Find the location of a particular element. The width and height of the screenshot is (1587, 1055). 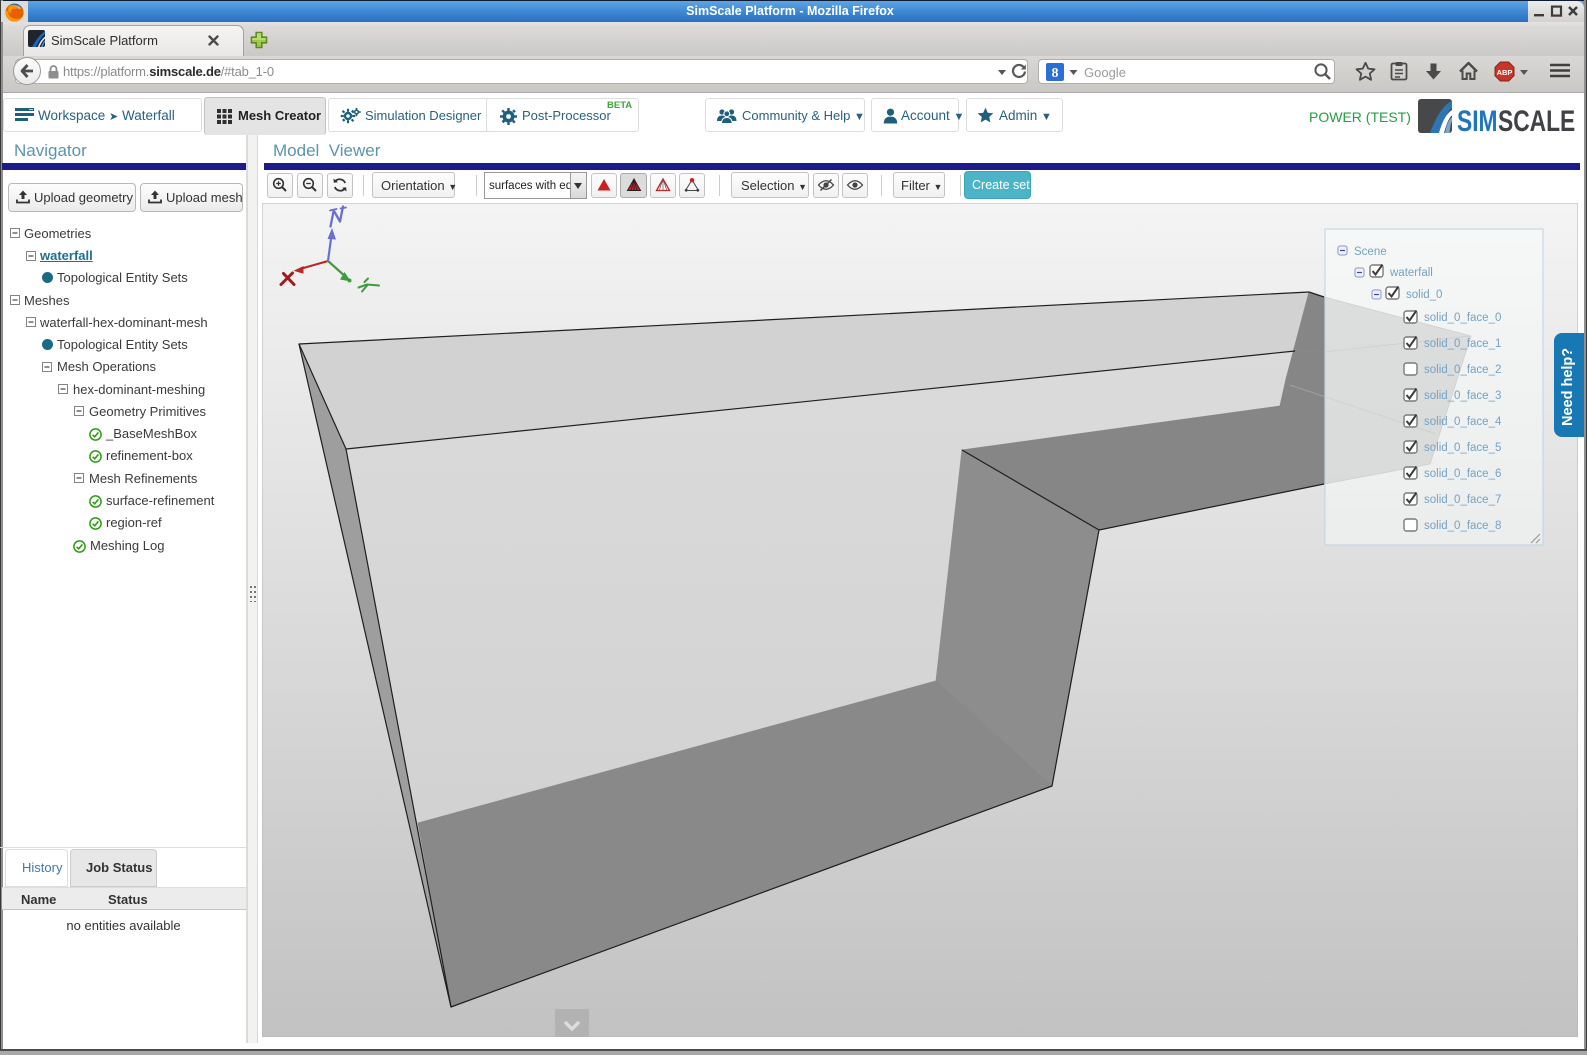

svg-text: solid_0_face_3 is located at coordinates (1462, 396).